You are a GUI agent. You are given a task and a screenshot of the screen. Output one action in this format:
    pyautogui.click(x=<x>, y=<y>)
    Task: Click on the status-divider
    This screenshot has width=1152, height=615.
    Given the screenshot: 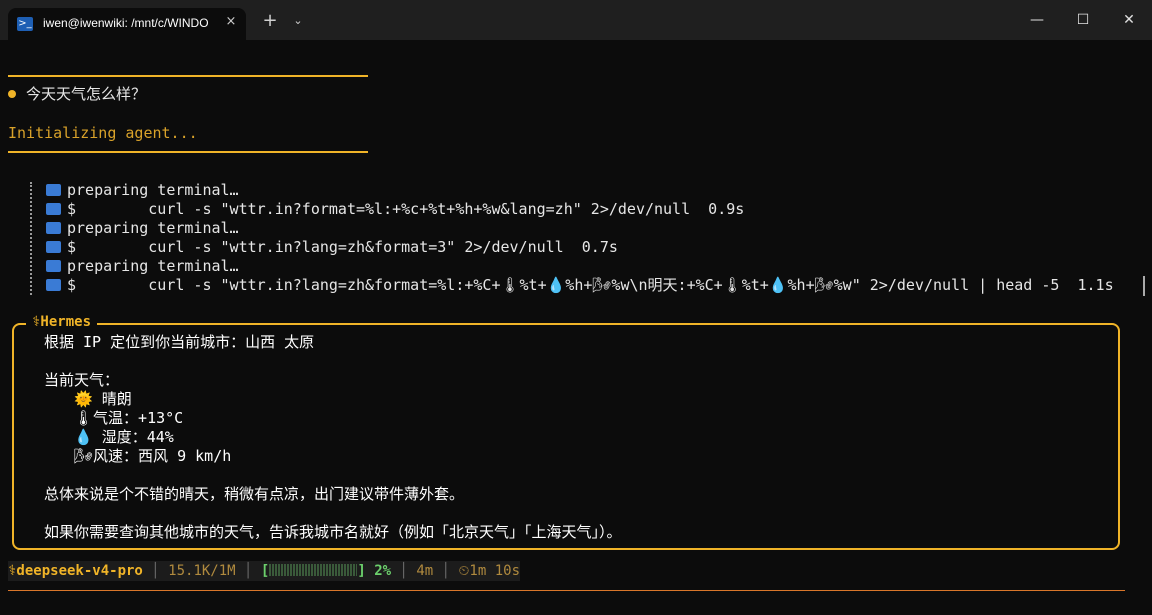 What is the action you would take?
    pyautogui.click(x=188, y=152)
    